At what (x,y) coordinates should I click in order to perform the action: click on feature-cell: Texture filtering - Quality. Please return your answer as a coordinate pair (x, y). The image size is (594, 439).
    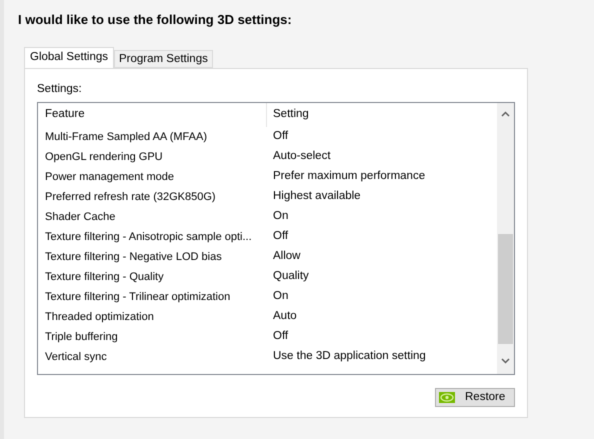
    Looking at the image, I should click on (152, 276).